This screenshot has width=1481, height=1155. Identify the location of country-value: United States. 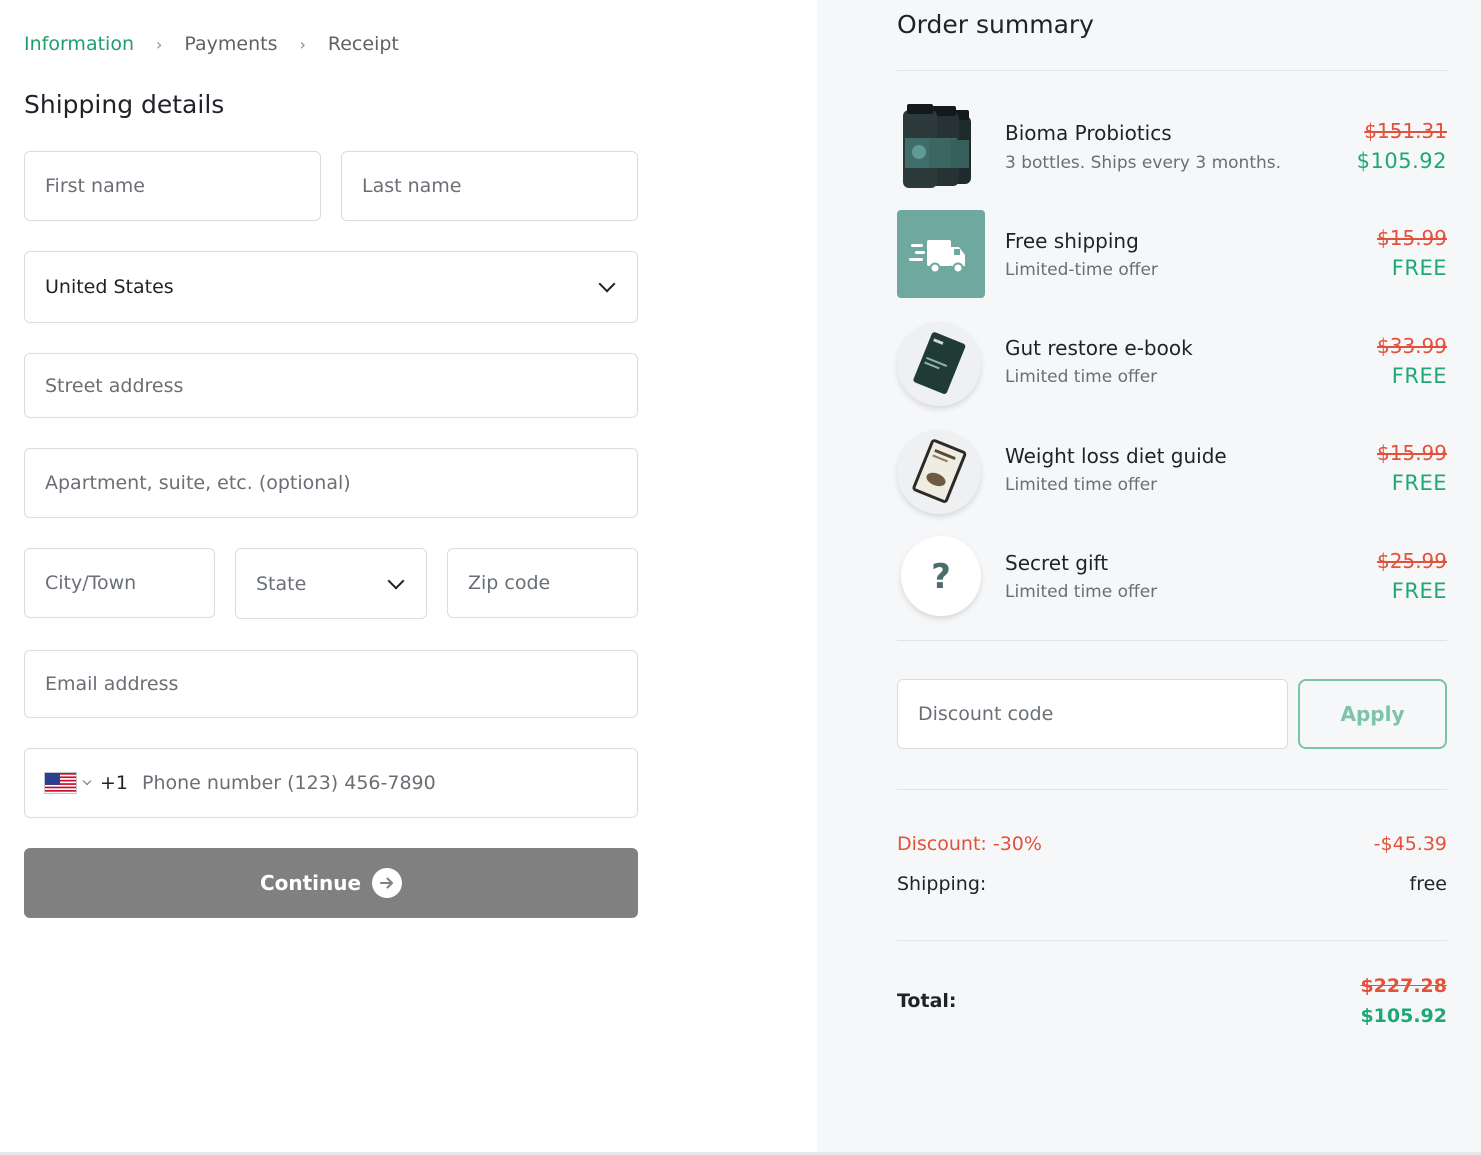
(109, 287).